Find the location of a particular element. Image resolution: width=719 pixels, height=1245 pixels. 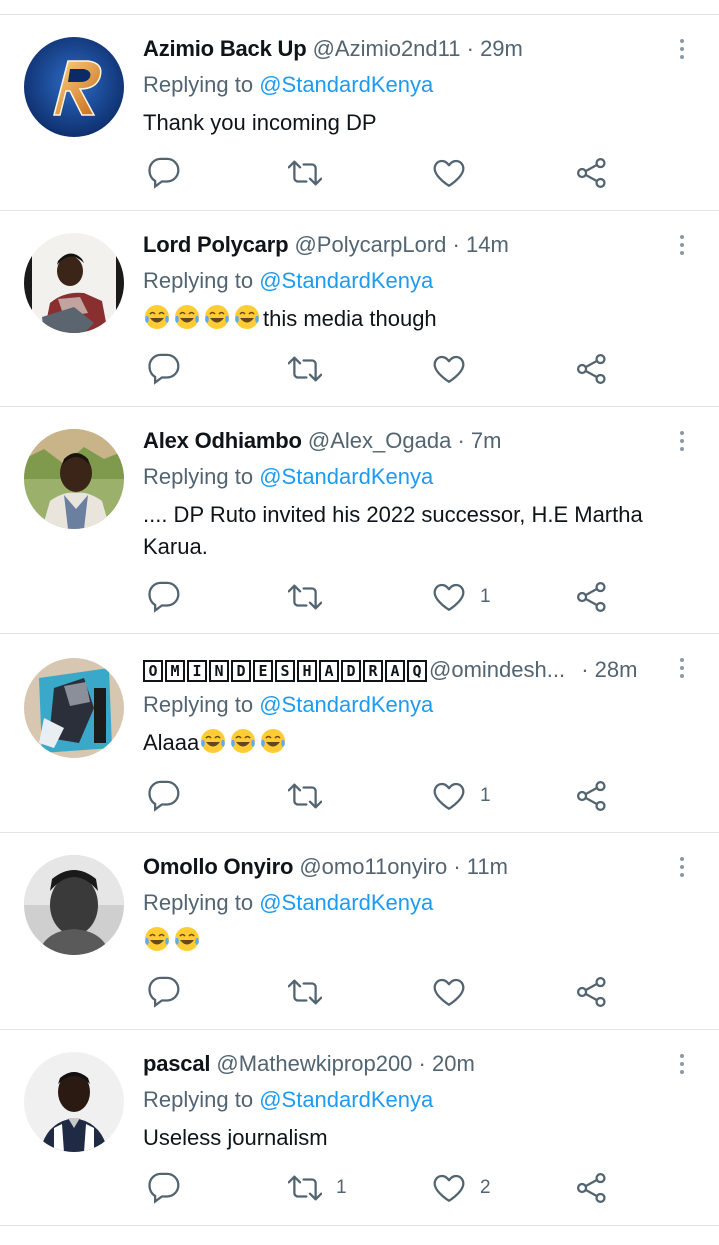

timestamp: 14m is located at coordinates (487, 244).